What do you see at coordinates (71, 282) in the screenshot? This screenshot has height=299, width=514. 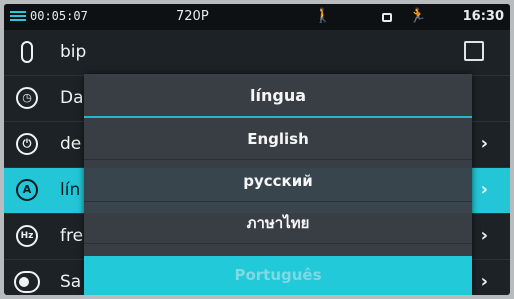 I see `settings-item-label: Sa` at bounding box center [71, 282].